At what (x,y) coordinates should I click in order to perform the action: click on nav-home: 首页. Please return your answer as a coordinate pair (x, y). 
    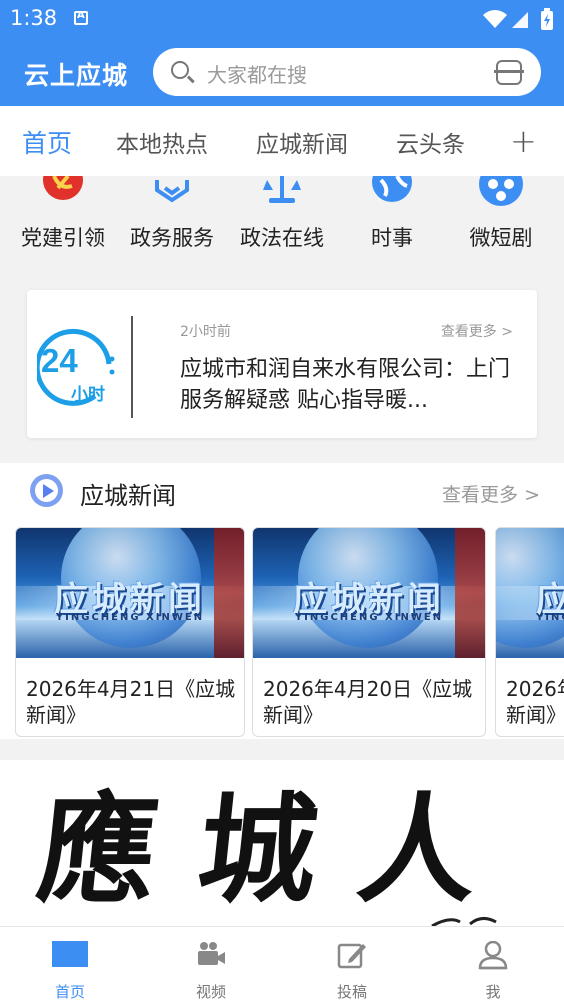
    Looking at the image, I should click on (70, 965).